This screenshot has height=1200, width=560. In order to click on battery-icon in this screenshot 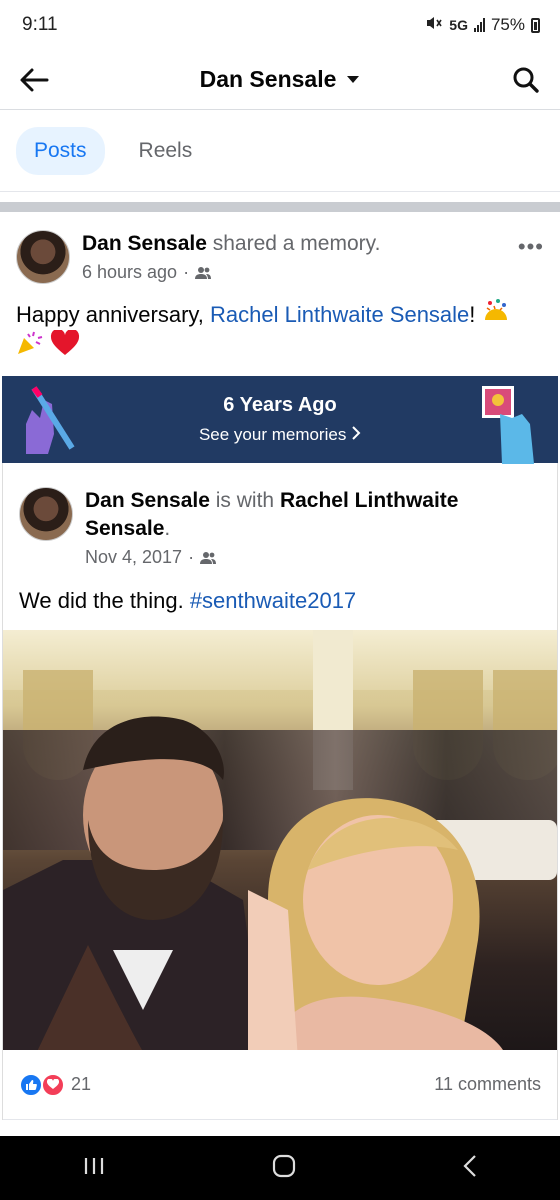, I will do `click(535, 25)`.